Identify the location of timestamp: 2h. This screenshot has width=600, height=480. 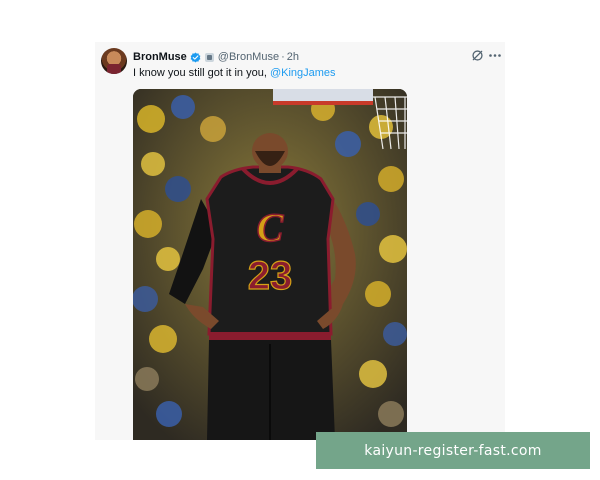
(293, 57).